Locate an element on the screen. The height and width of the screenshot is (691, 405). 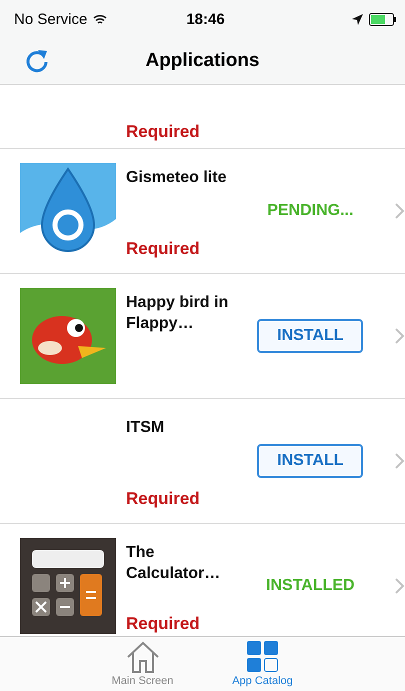
app-row: Required is located at coordinates (202, 117).